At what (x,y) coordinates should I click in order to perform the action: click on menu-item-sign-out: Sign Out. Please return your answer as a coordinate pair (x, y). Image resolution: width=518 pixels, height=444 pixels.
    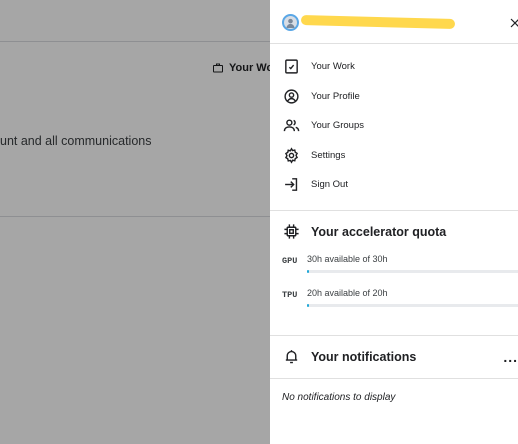
    Looking at the image, I should click on (394, 185).